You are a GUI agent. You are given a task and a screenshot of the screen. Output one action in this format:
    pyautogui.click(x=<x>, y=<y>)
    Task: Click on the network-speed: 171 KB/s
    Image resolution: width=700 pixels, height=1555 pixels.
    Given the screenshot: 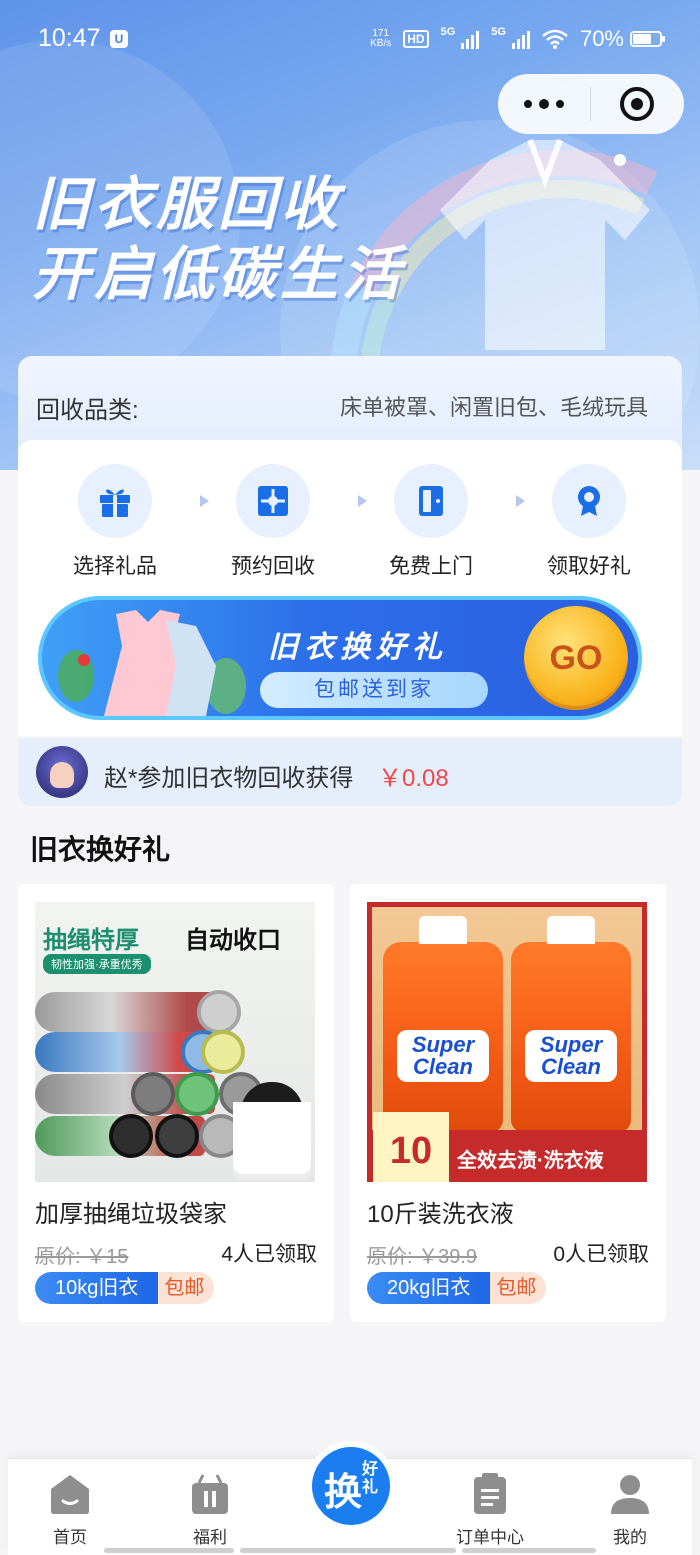 What is the action you would take?
    pyautogui.click(x=380, y=39)
    